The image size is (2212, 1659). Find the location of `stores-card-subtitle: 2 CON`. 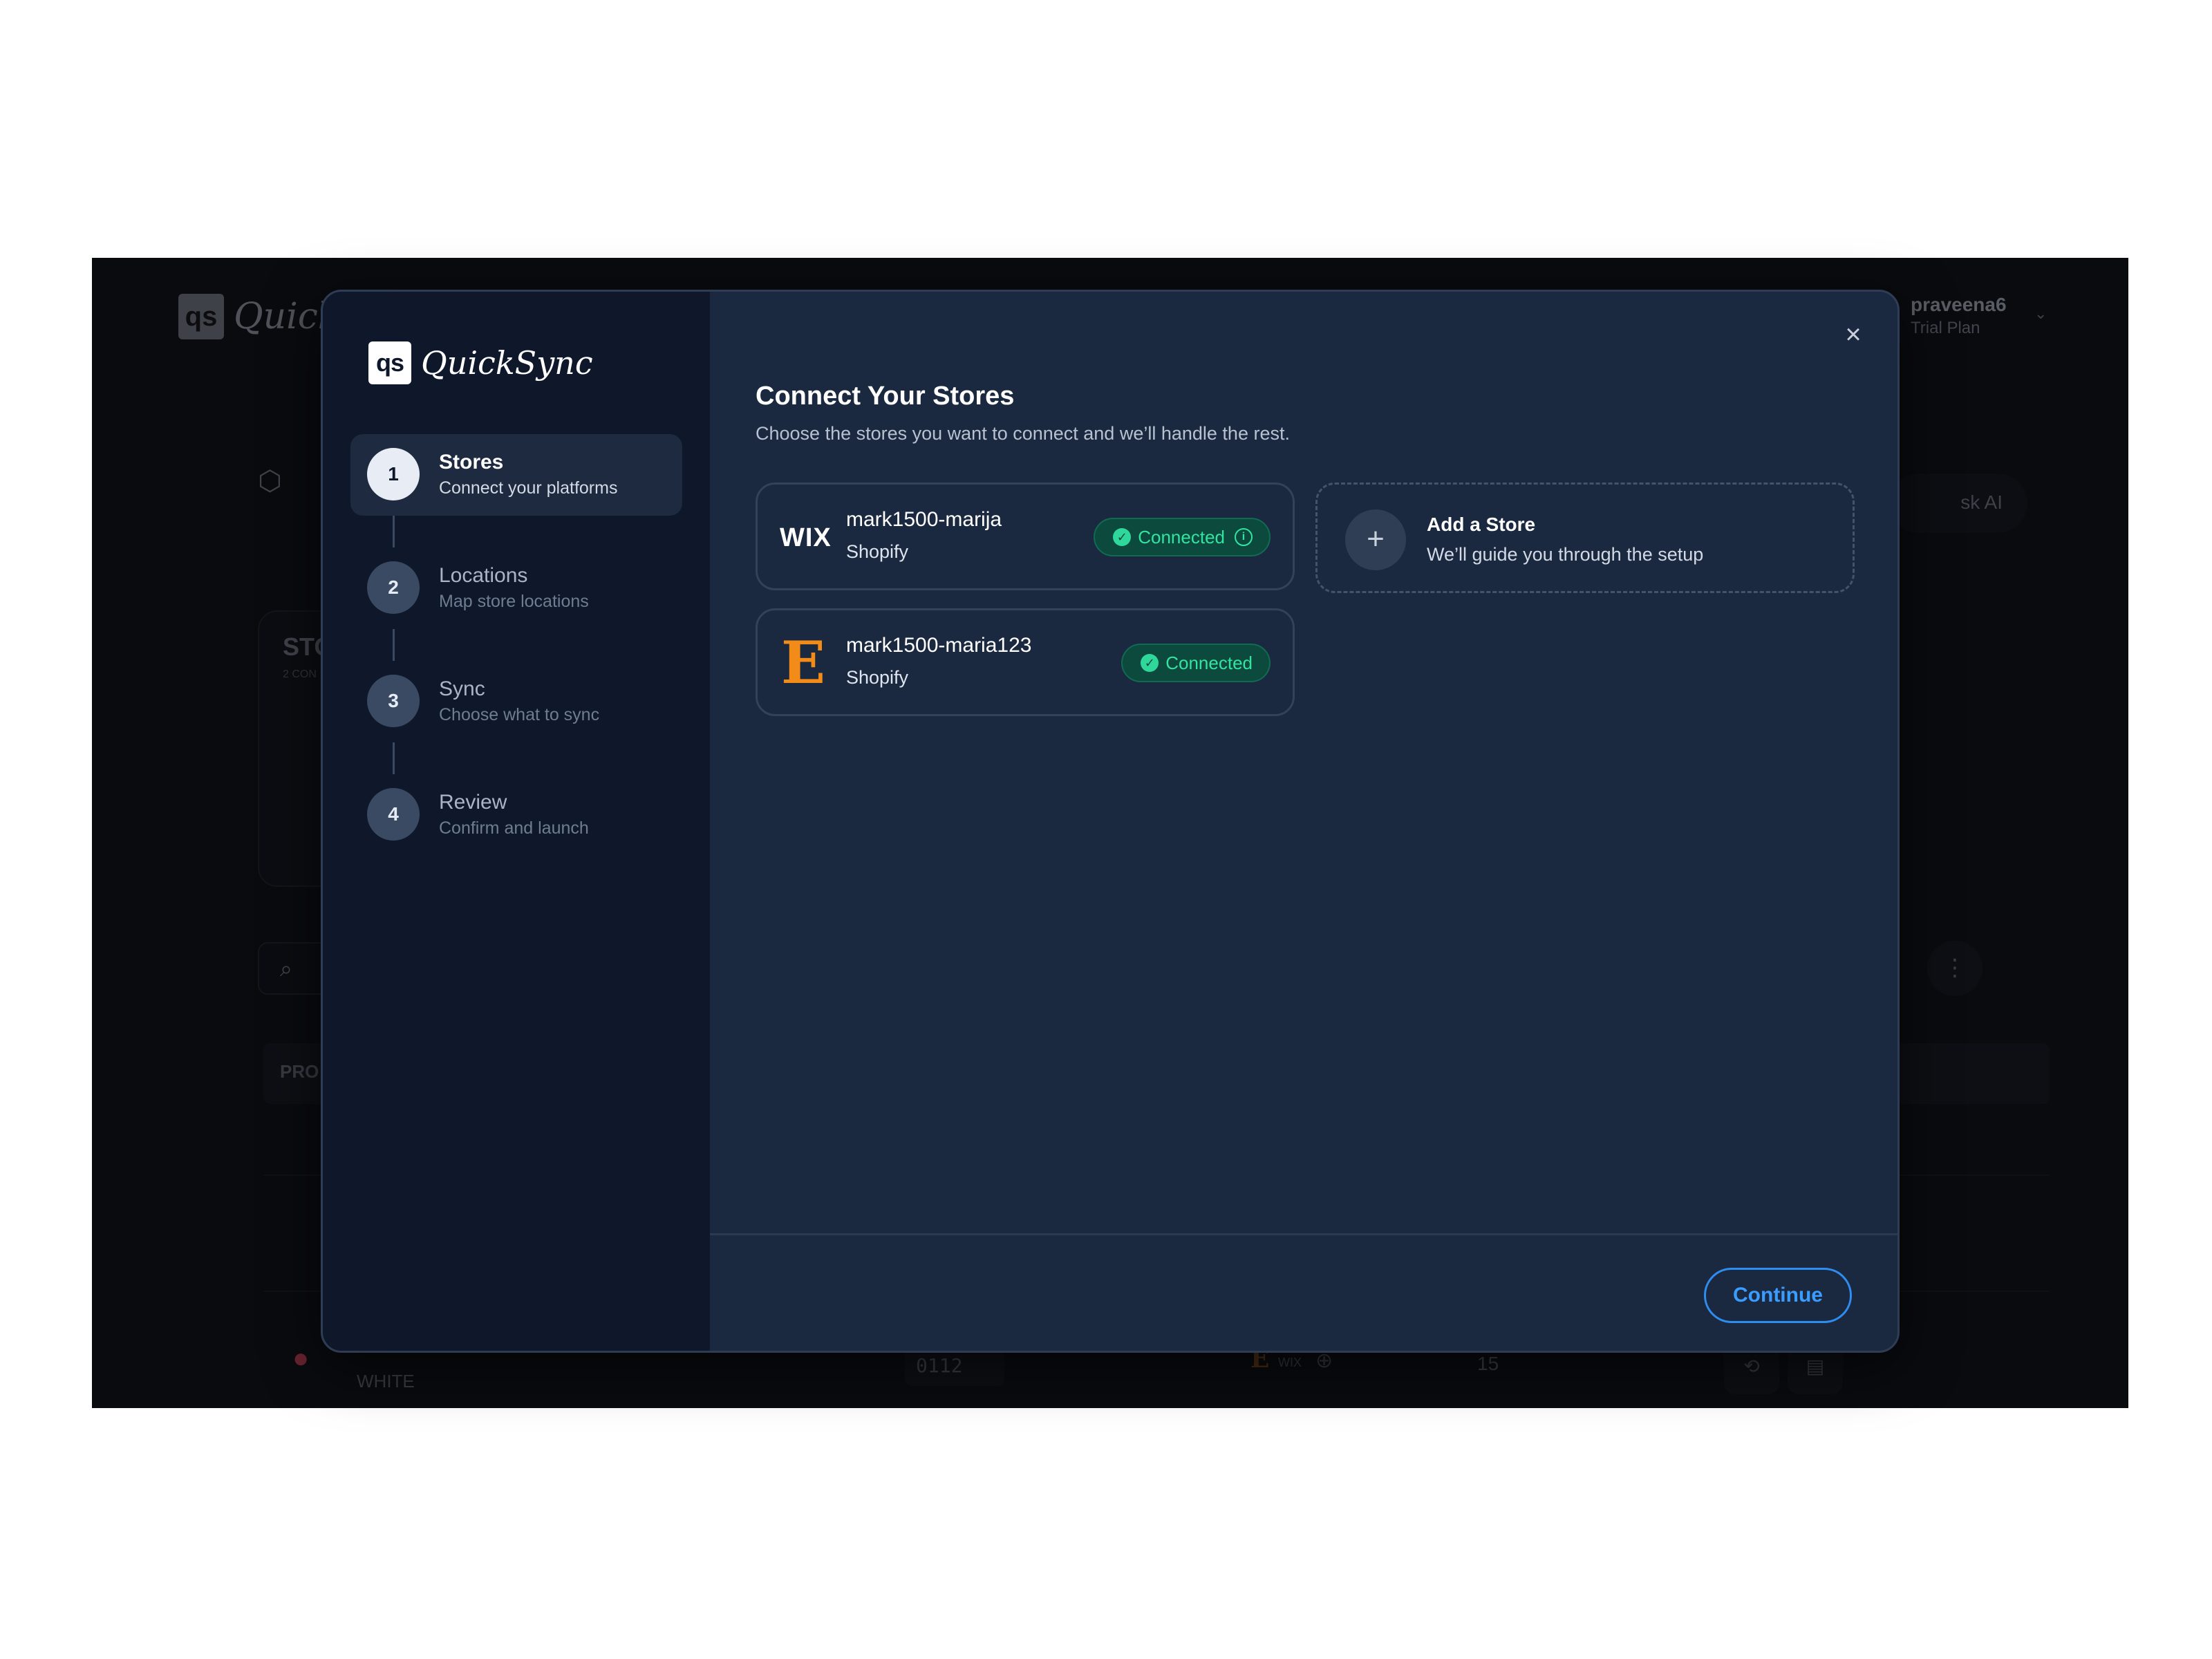

stores-card-subtitle: 2 CON is located at coordinates (300, 674).